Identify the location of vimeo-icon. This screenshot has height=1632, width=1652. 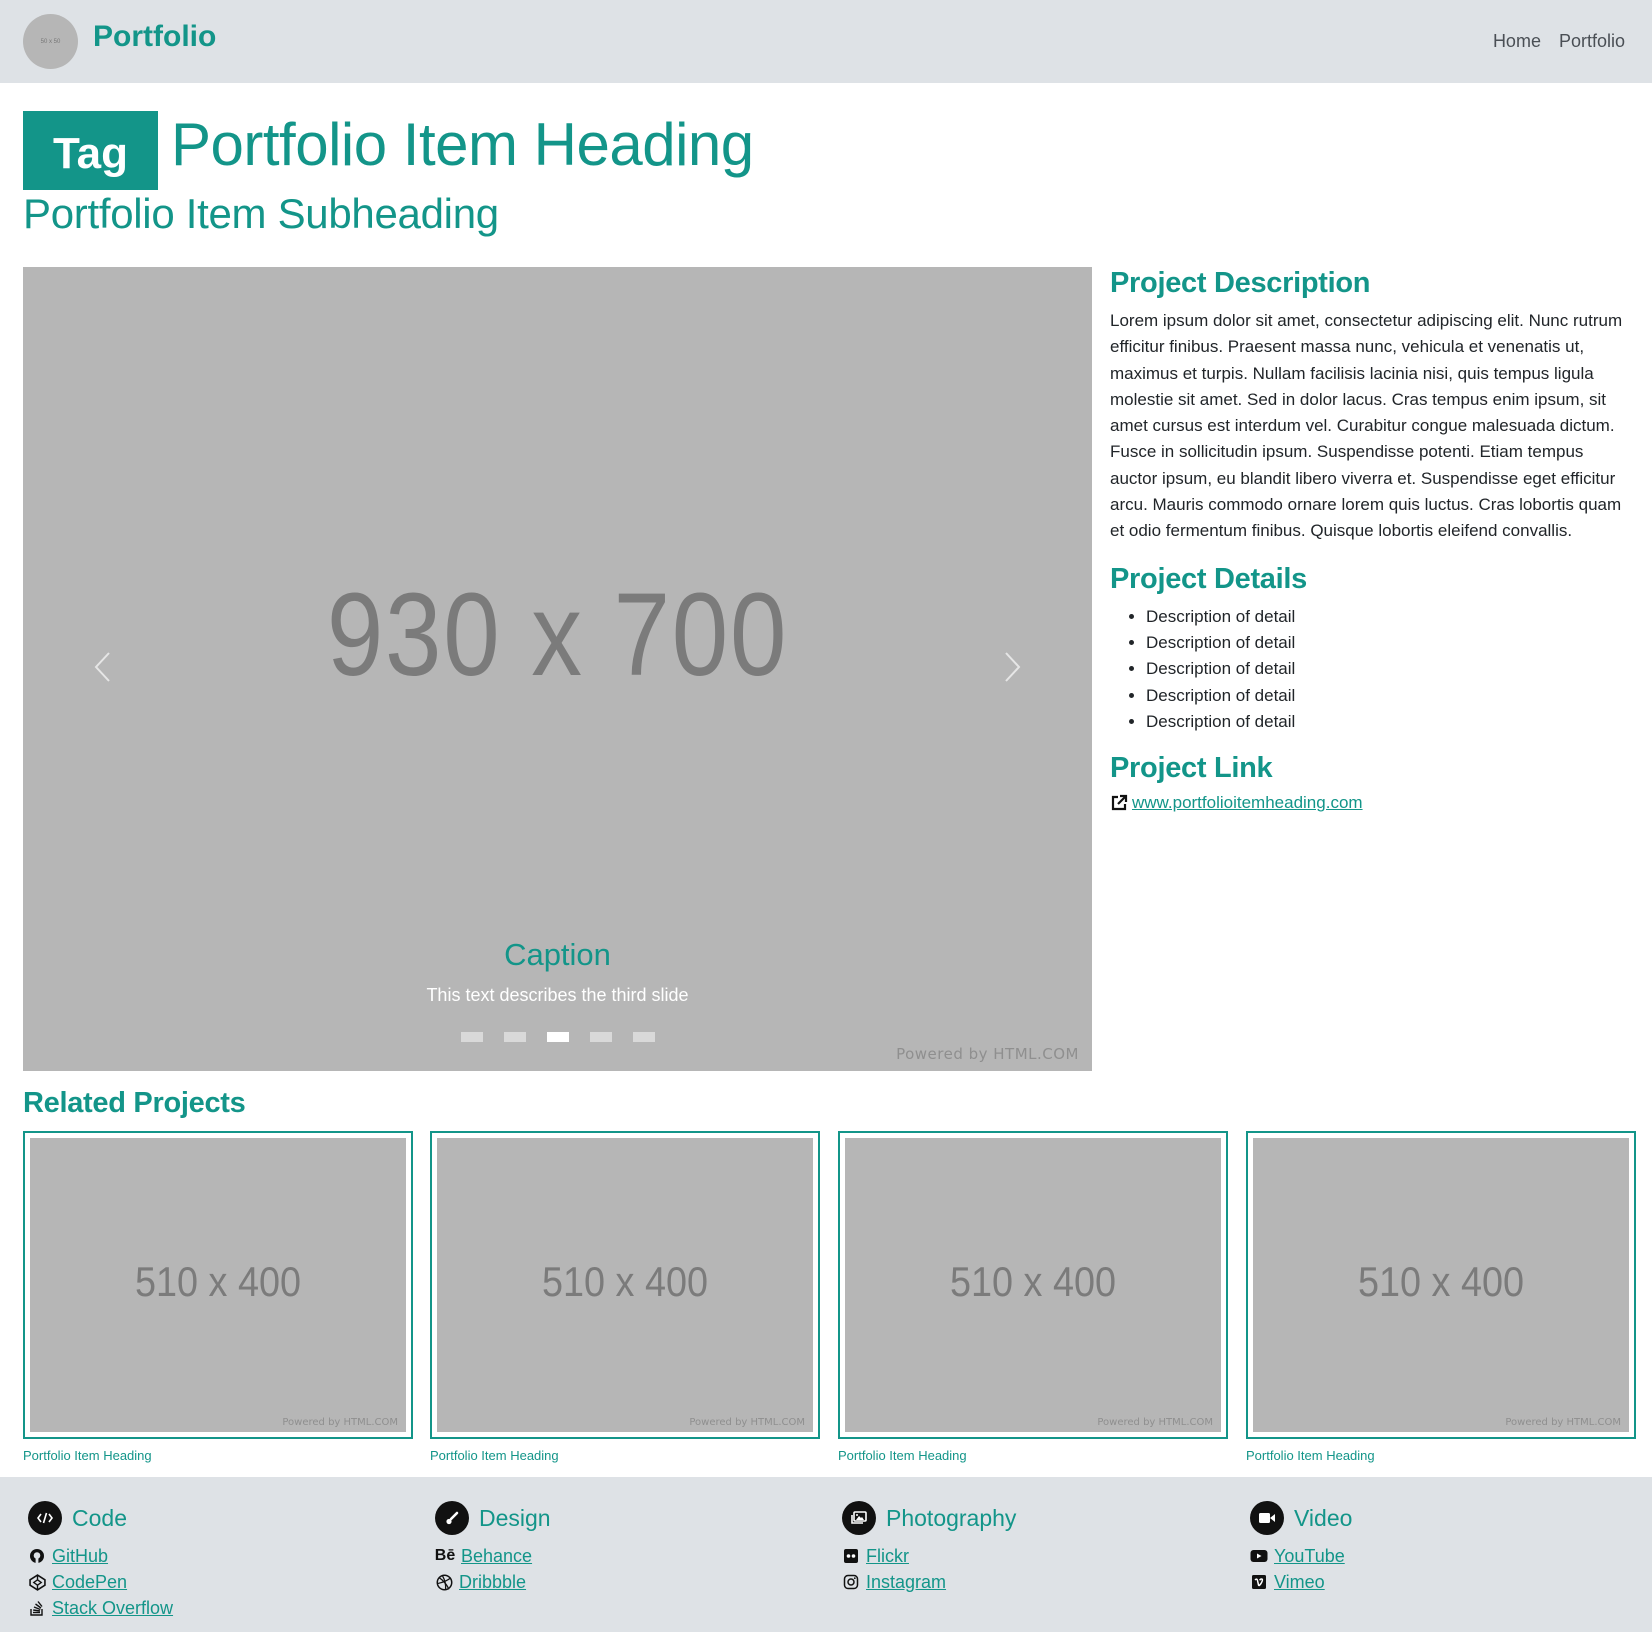
(1259, 1582).